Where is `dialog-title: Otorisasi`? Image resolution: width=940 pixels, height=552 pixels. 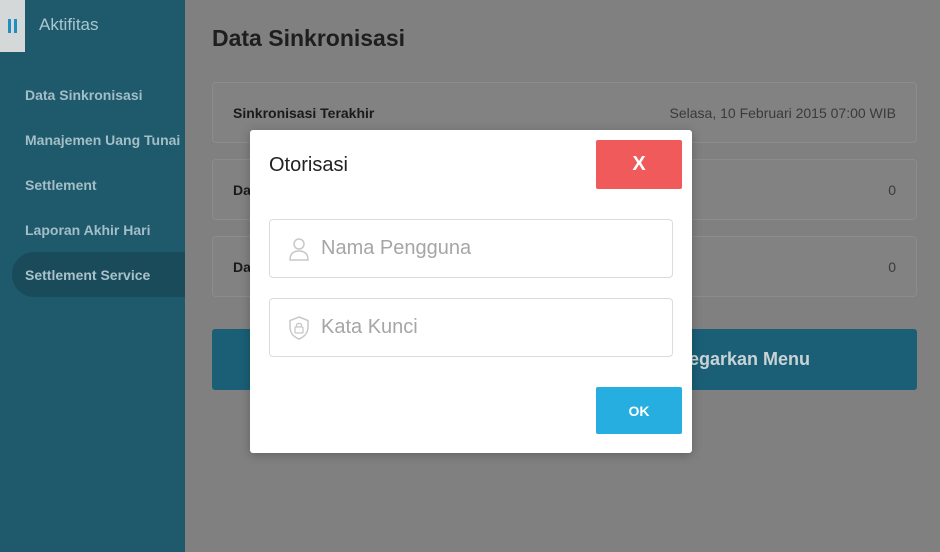
dialog-title: Otorisasi is located at coordinates (308, 165).